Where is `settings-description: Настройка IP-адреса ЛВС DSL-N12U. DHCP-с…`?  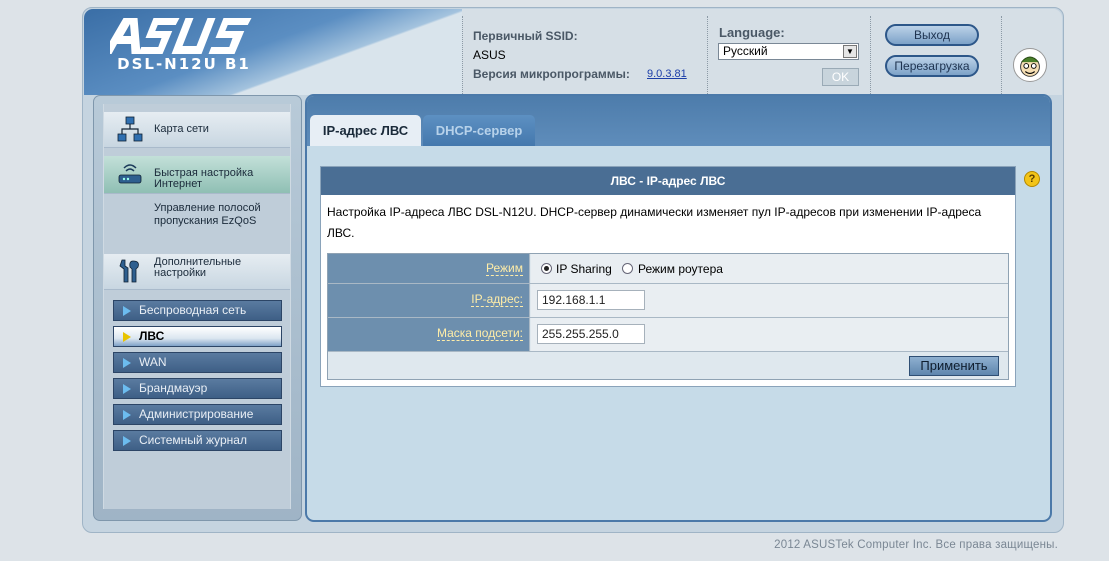
settings-description: Настройка IP-адреса ЛВС DSL-N12U. DHCP-с… is located at coordinates (654, 222).